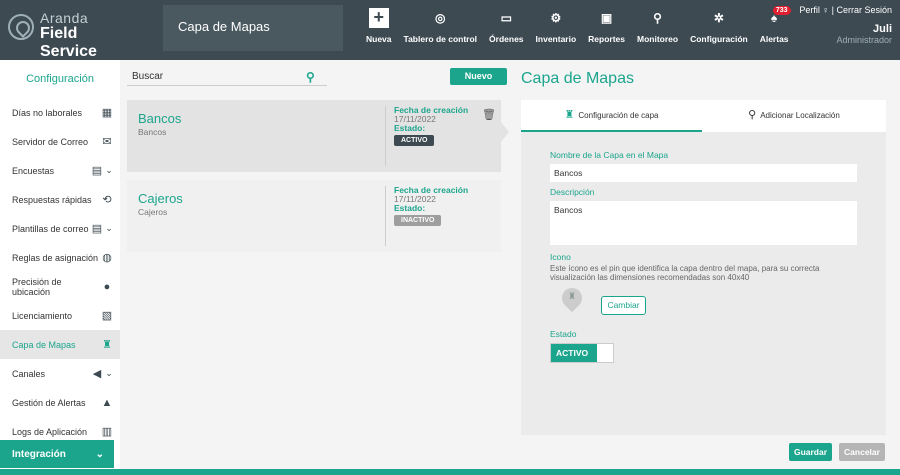 This screenshot has width=900, height=475. I want to click on logo: Aranda Field Service, so click(70, 35).